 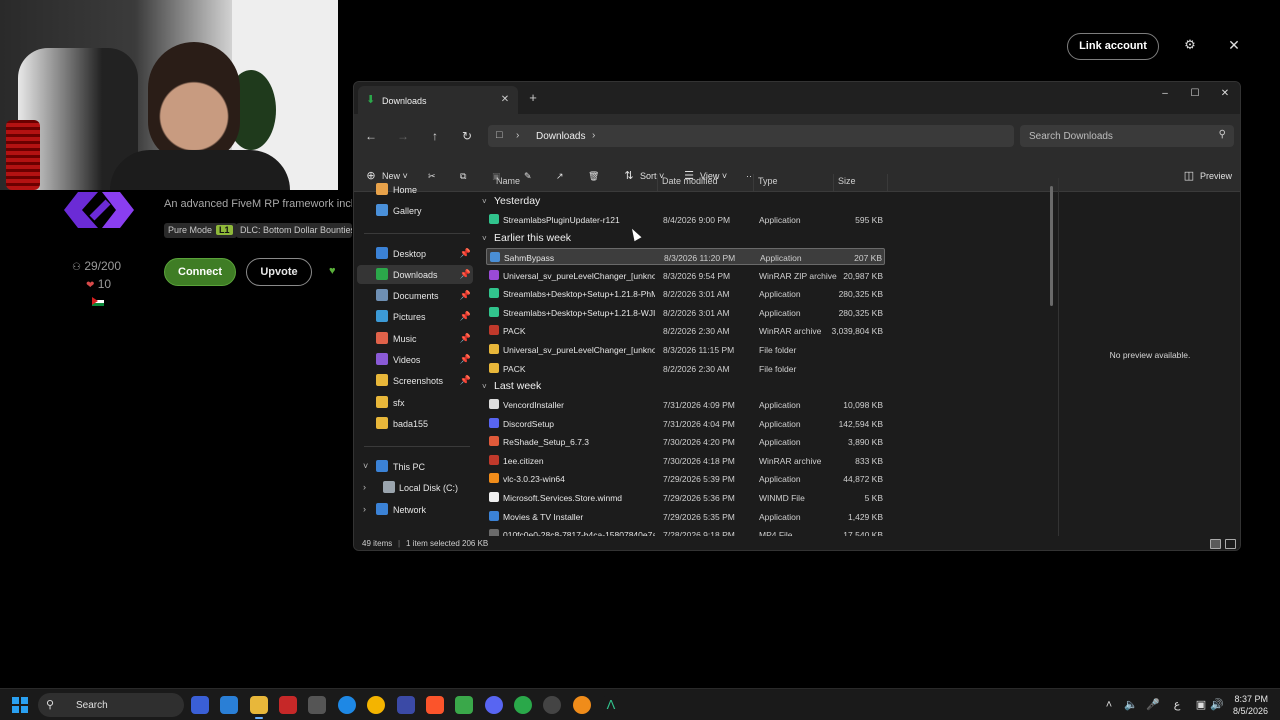 I want to click on taskbar-editor-icon, so click(x=288, y=705).